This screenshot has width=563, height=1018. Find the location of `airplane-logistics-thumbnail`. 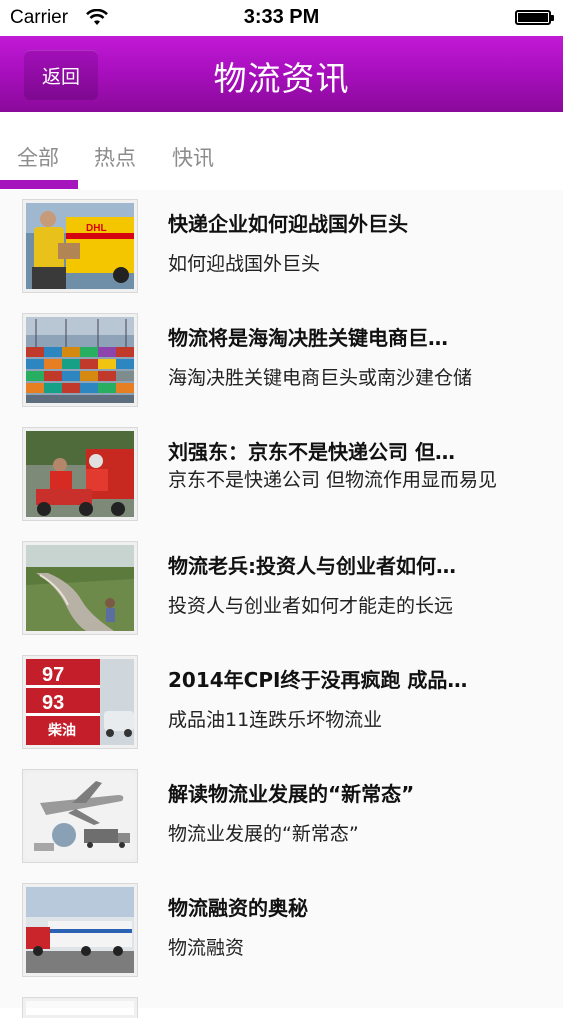

airplane-logistics-thumbnail is located at coordinates (80, 816).